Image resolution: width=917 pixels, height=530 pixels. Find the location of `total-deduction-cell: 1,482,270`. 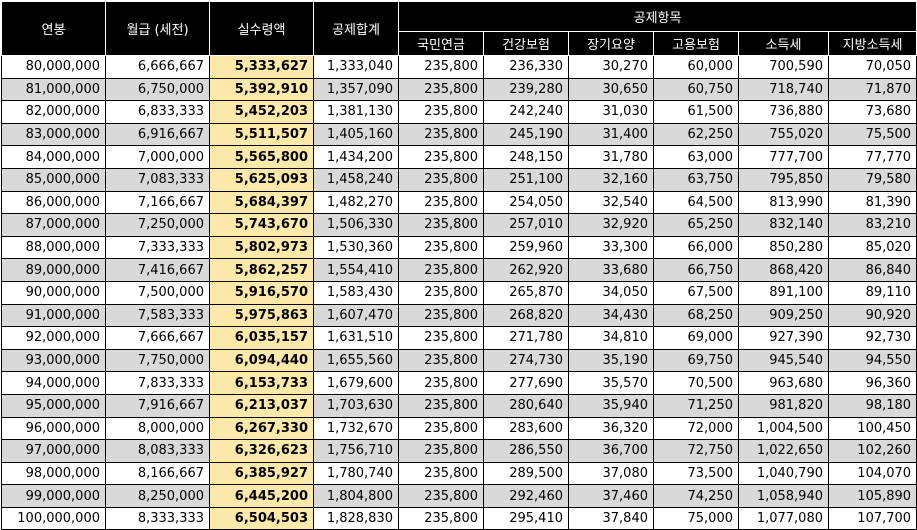

total-deduction-cell: 1,482,270 is located at coordinates (356, 202).